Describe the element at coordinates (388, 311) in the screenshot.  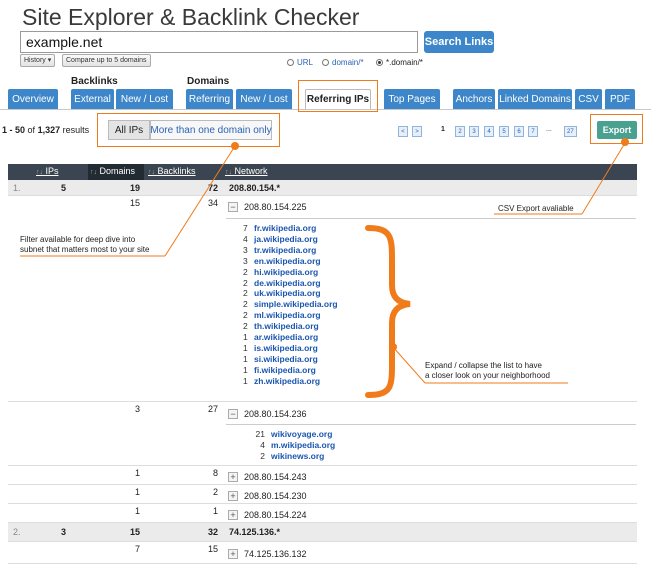
I see `brace-icon` at that location.